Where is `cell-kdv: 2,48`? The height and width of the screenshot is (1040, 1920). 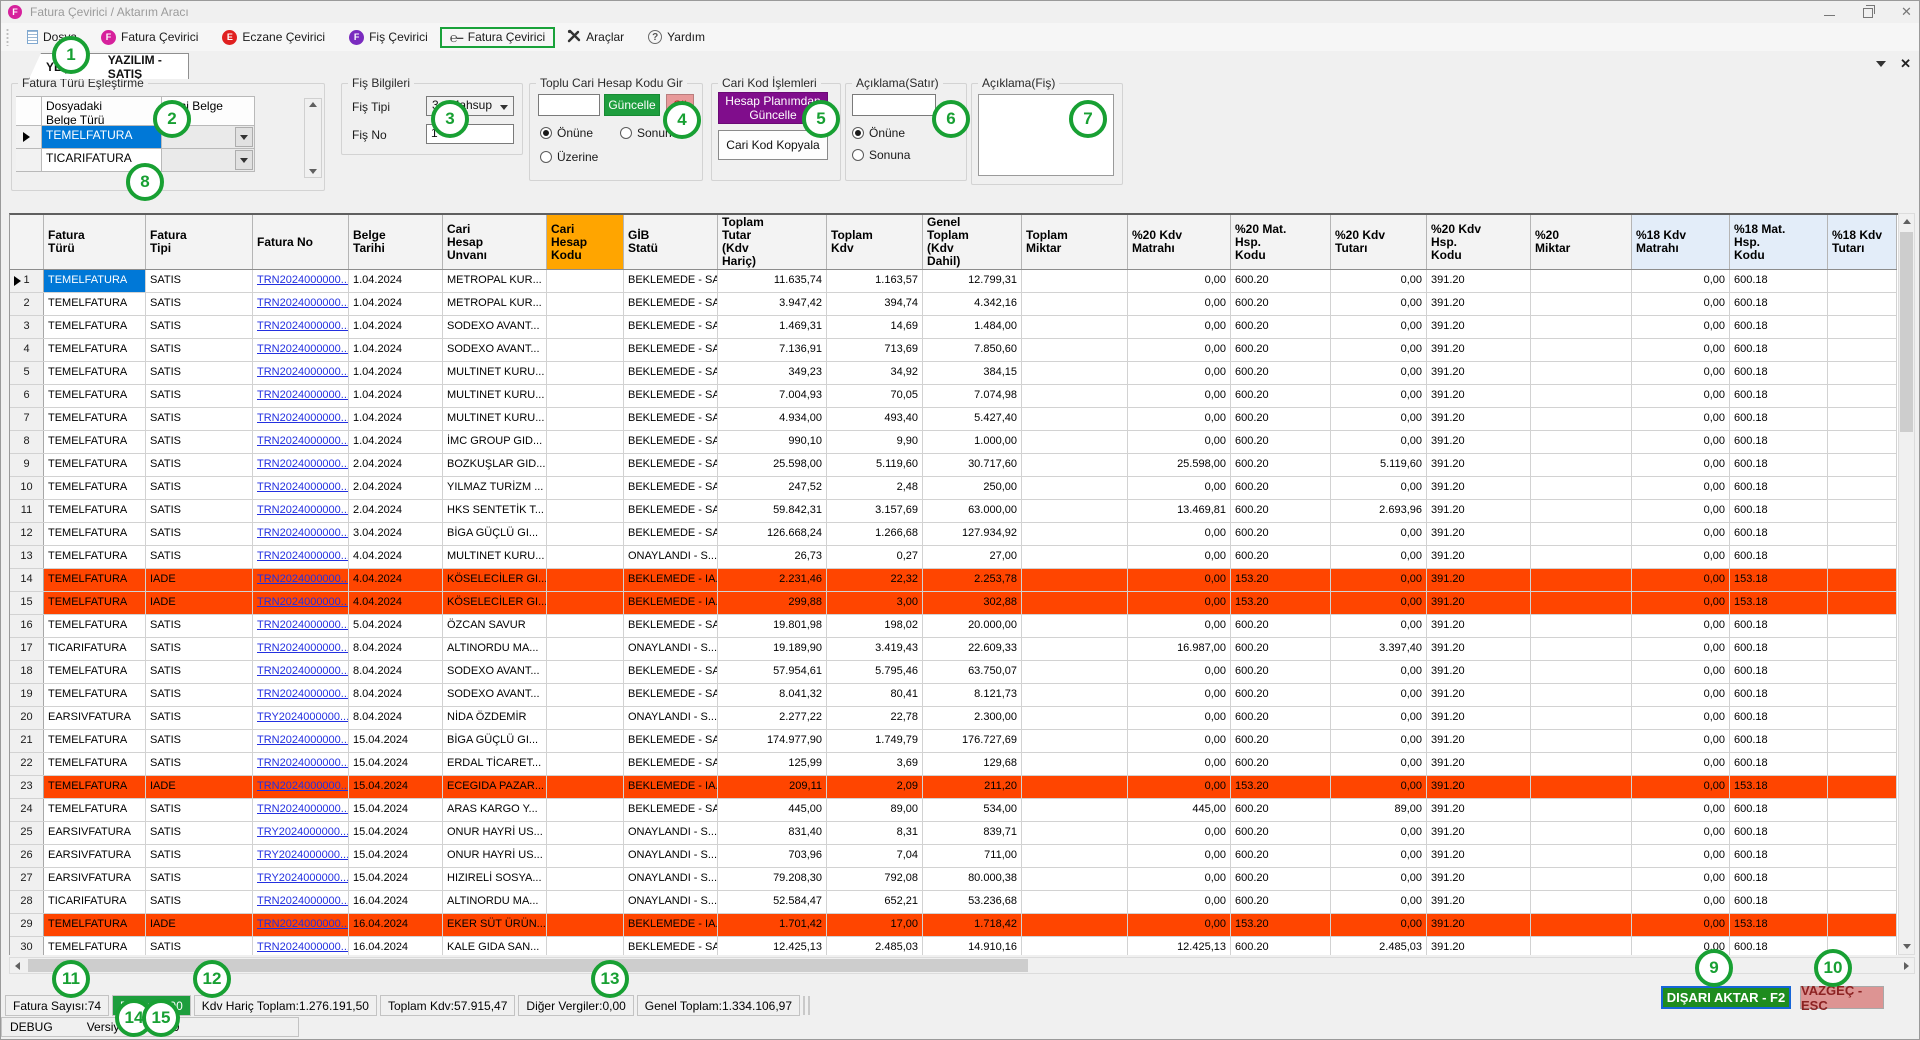 cell-kdv: 2,48 is located at coordinates (875, 488).